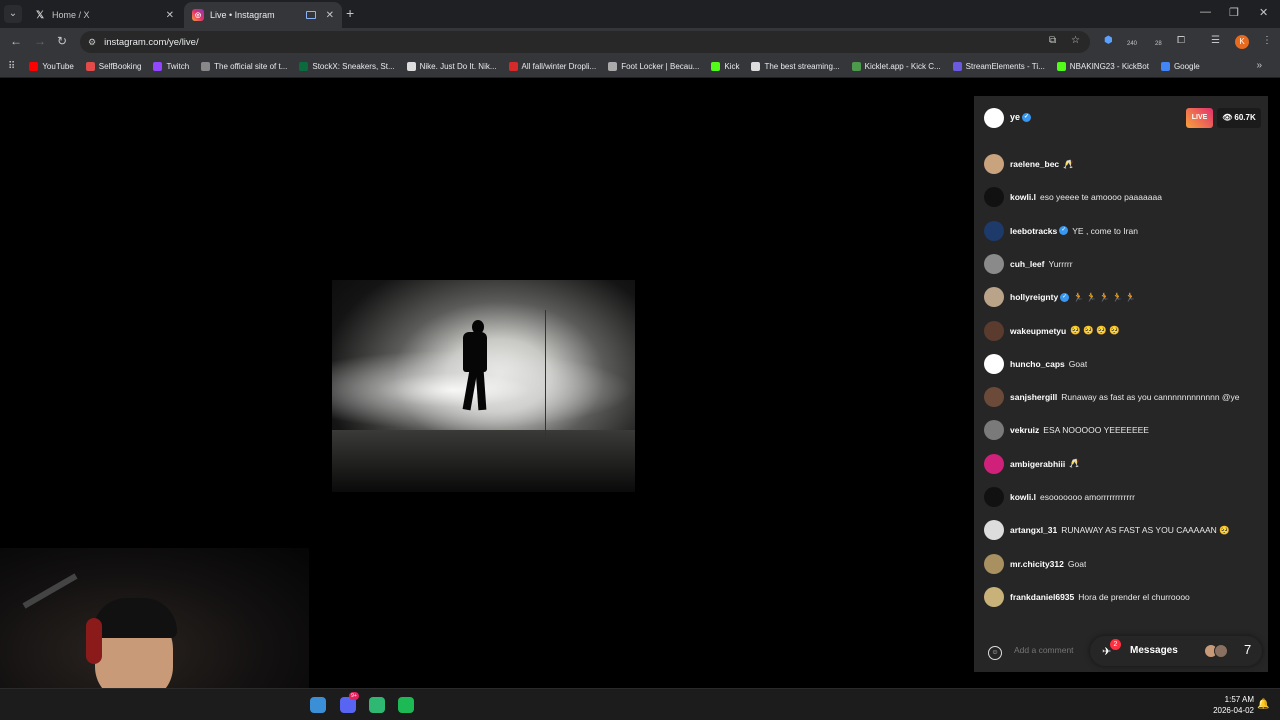  Describe the element at coordinates (318, 705) in the screenshot. I see `file-explorer-icon` at that location.